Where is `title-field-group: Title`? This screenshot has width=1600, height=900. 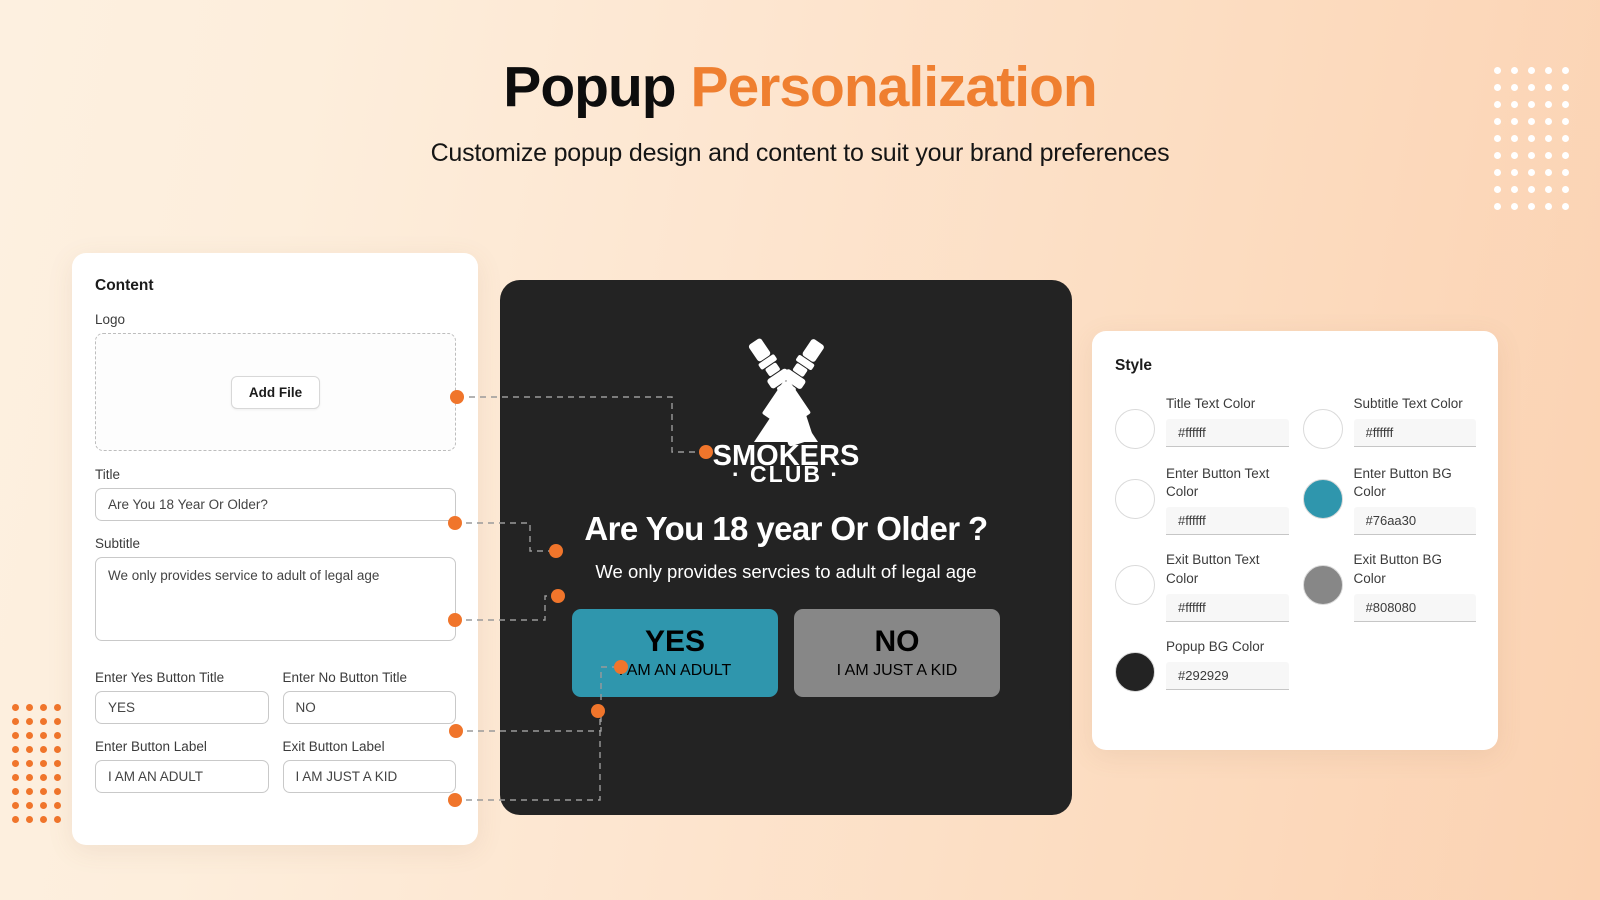 title-field-group: Title is located at coordinates (275, 494).